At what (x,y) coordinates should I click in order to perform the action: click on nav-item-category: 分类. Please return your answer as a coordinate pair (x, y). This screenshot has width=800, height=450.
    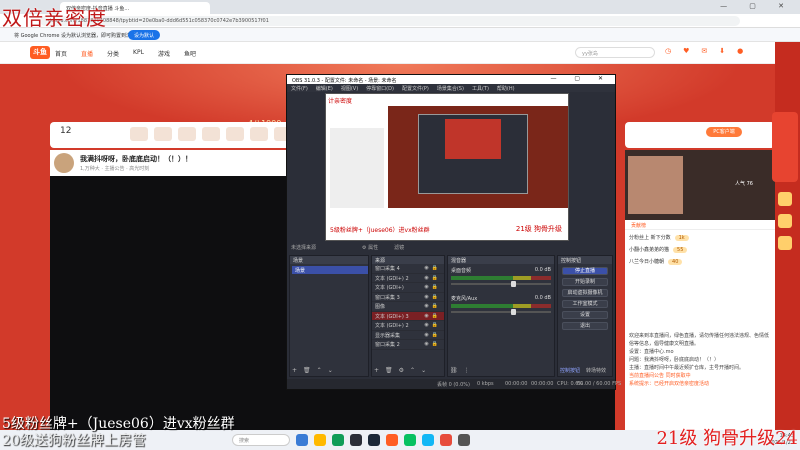
    Looking at the image, I should click on (113, 53).